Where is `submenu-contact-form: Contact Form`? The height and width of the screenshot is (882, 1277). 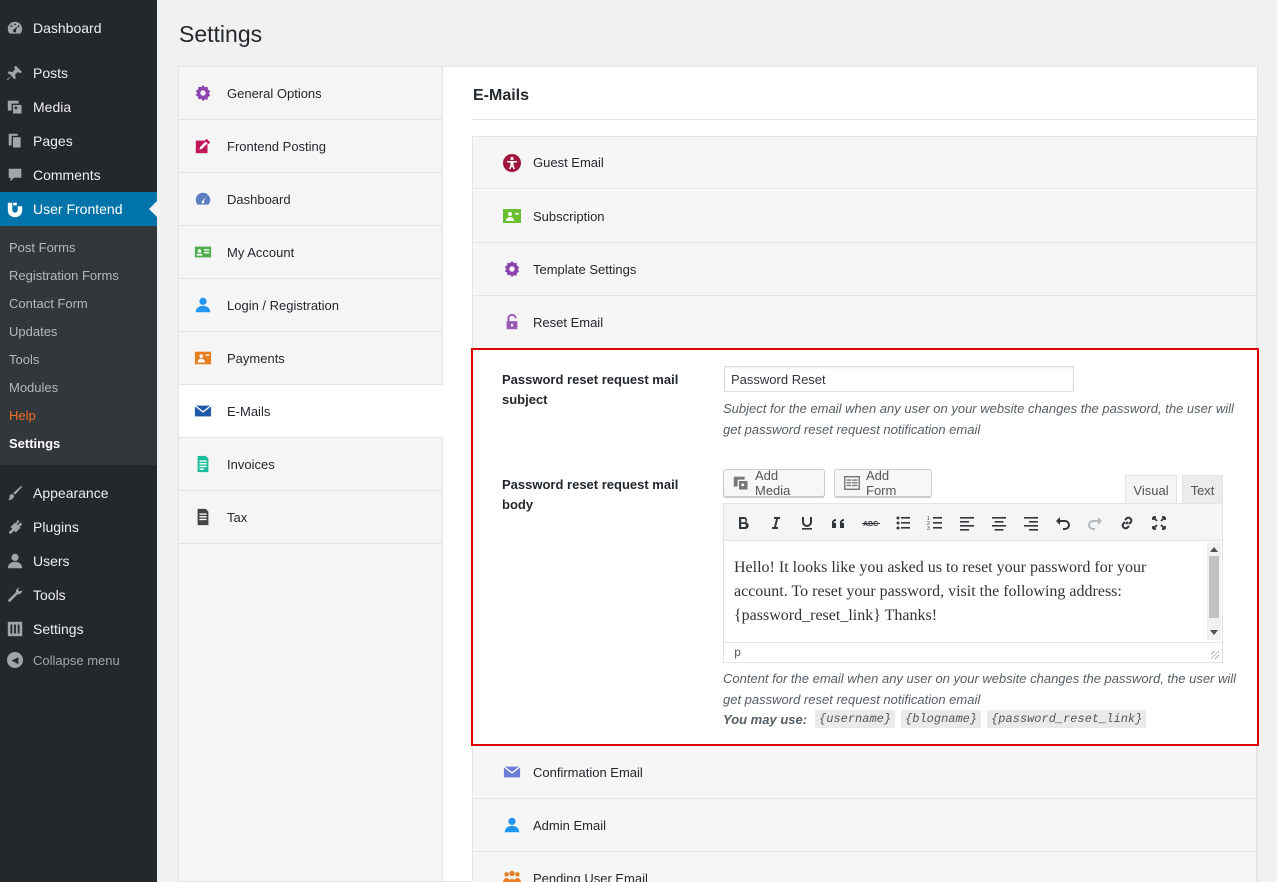
submenu-contact-form: Contact Form is located at coordinates (48, 303).